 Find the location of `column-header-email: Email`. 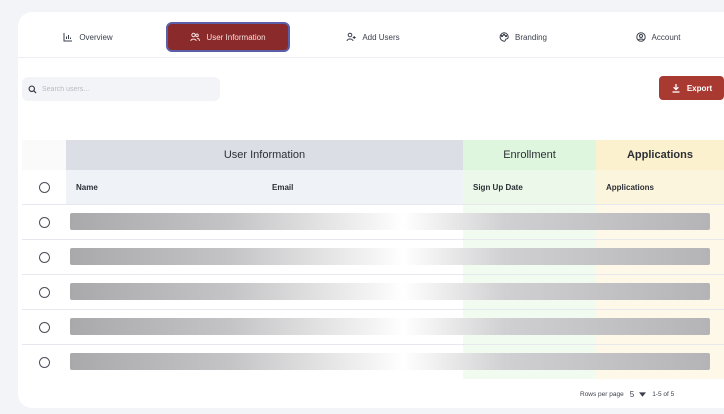

column-header-email: Email is located at coordinates (364, 187).